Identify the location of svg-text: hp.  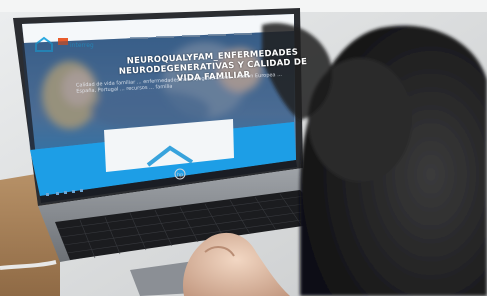
(180, 176).